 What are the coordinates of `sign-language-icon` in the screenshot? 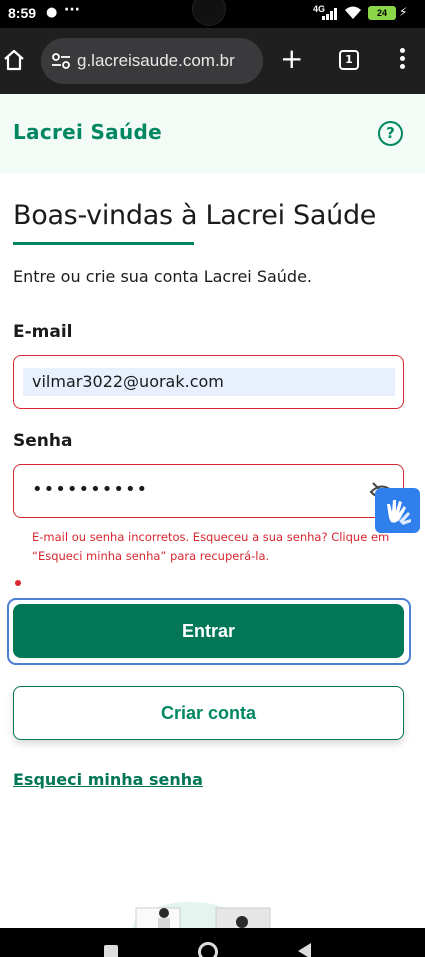 It's located at (399, 512).